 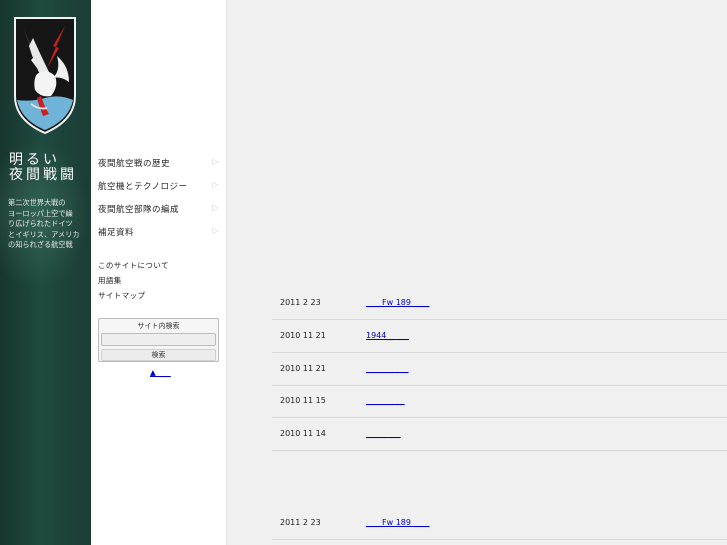 I want to click on search-label: サイト内検索, so click(x=158, y=326).